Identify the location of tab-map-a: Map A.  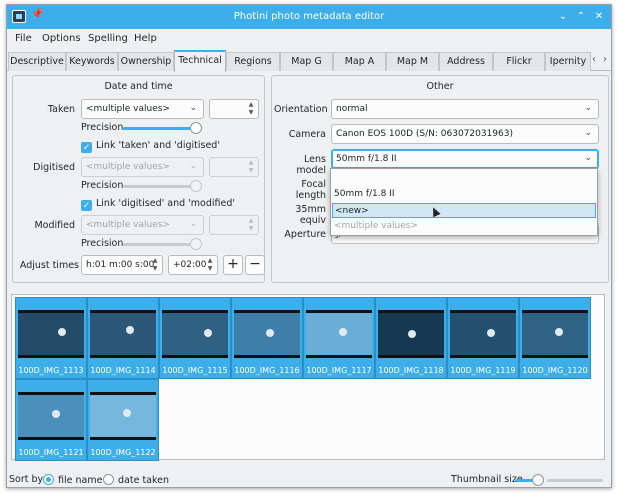
(359, 61).